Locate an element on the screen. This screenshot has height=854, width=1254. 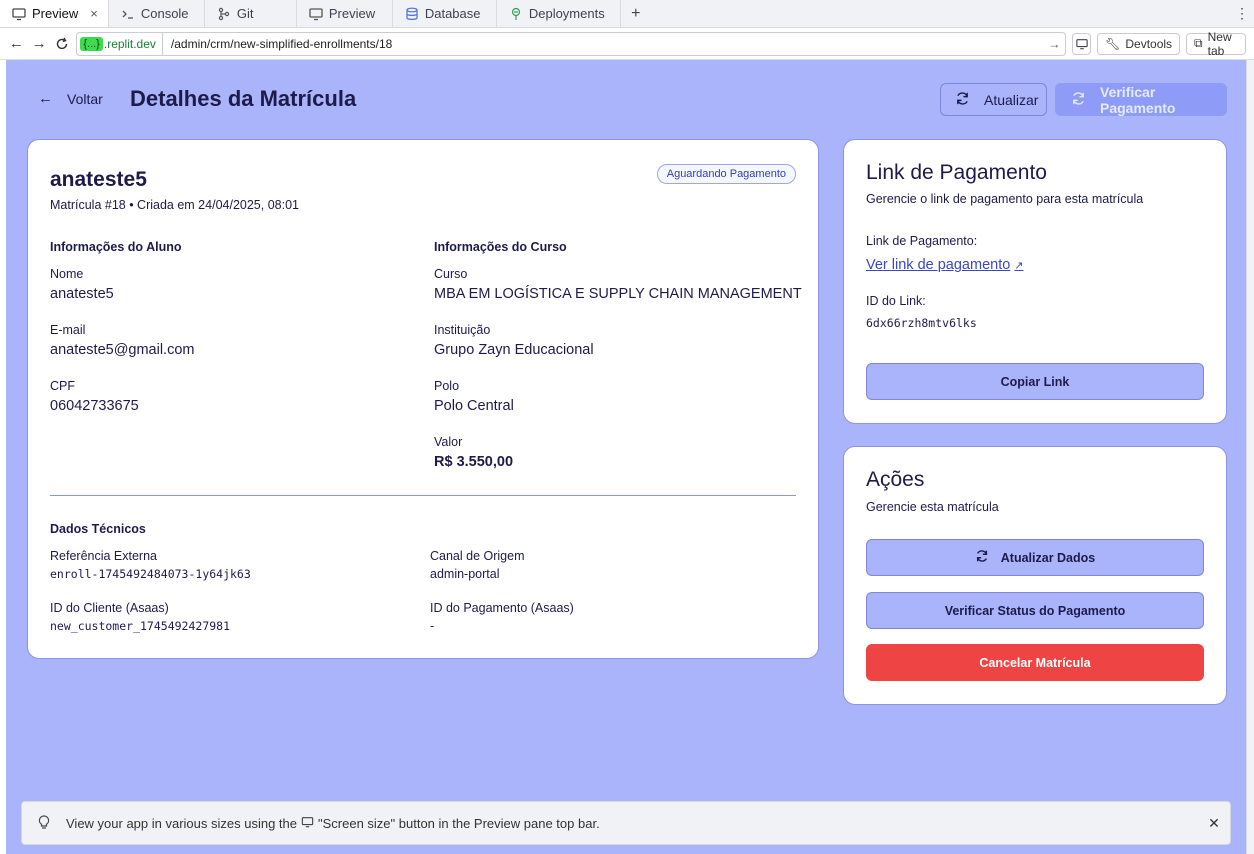
view-payment-link: Ver link de pagamento ↗ is located at coordinates (945, 265).